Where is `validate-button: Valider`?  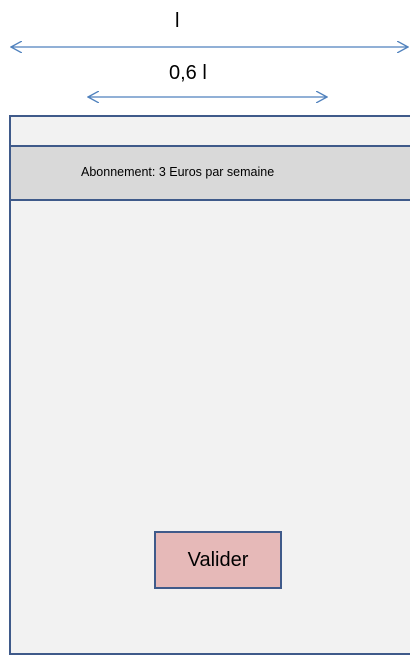
validate-button: Valider is located at coordinates (218, 560).